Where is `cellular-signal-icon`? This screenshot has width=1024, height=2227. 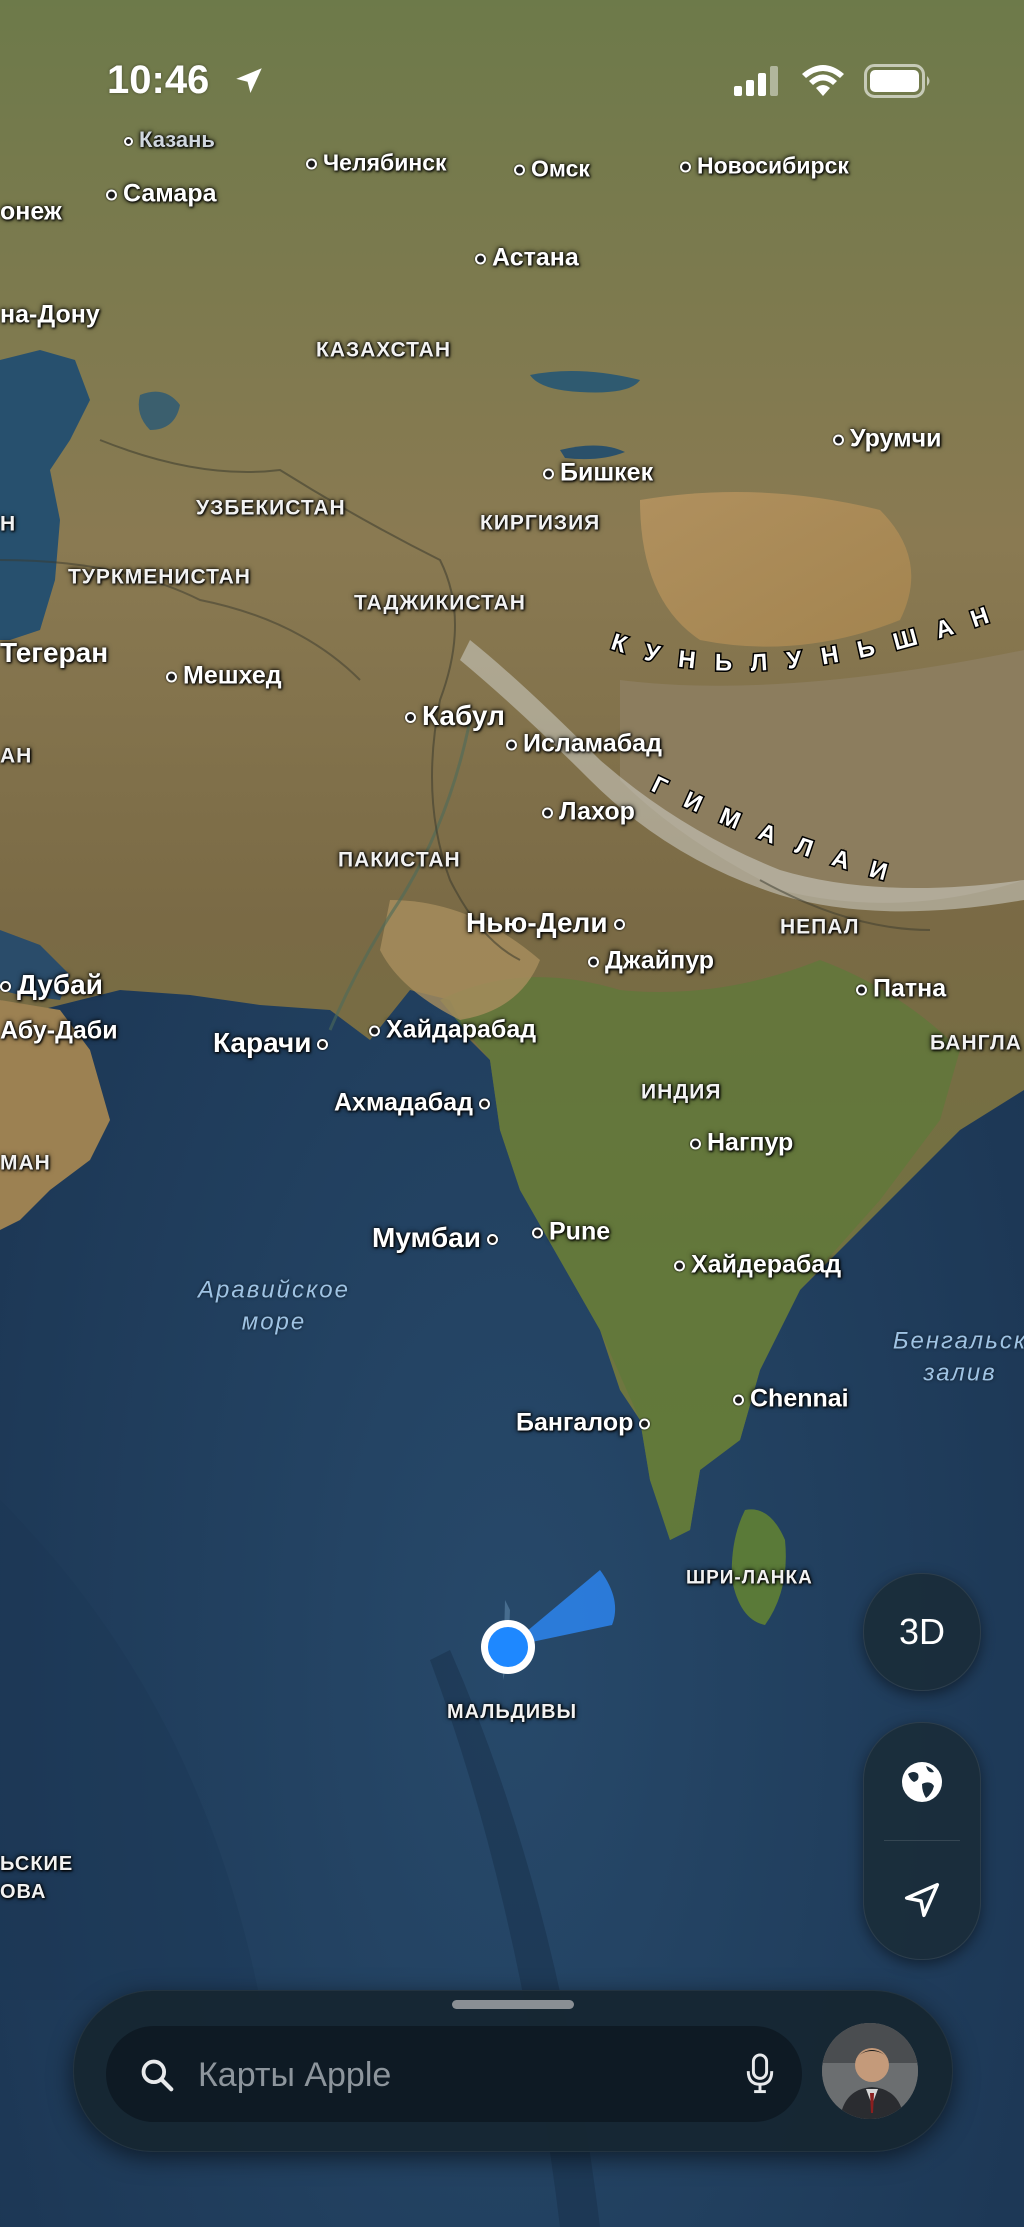 cellular-signal-icon is located at coordinates (756, 81).